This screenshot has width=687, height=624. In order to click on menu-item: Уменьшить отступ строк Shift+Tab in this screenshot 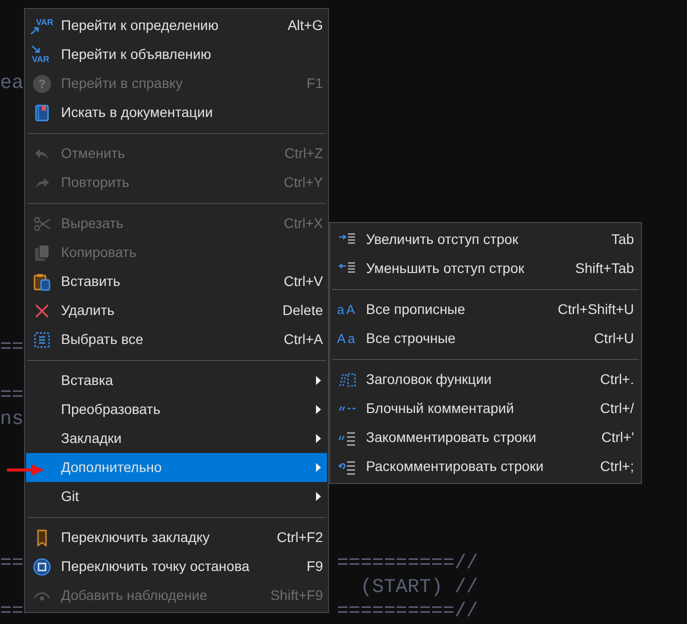, I will do `click(485, 268)`.